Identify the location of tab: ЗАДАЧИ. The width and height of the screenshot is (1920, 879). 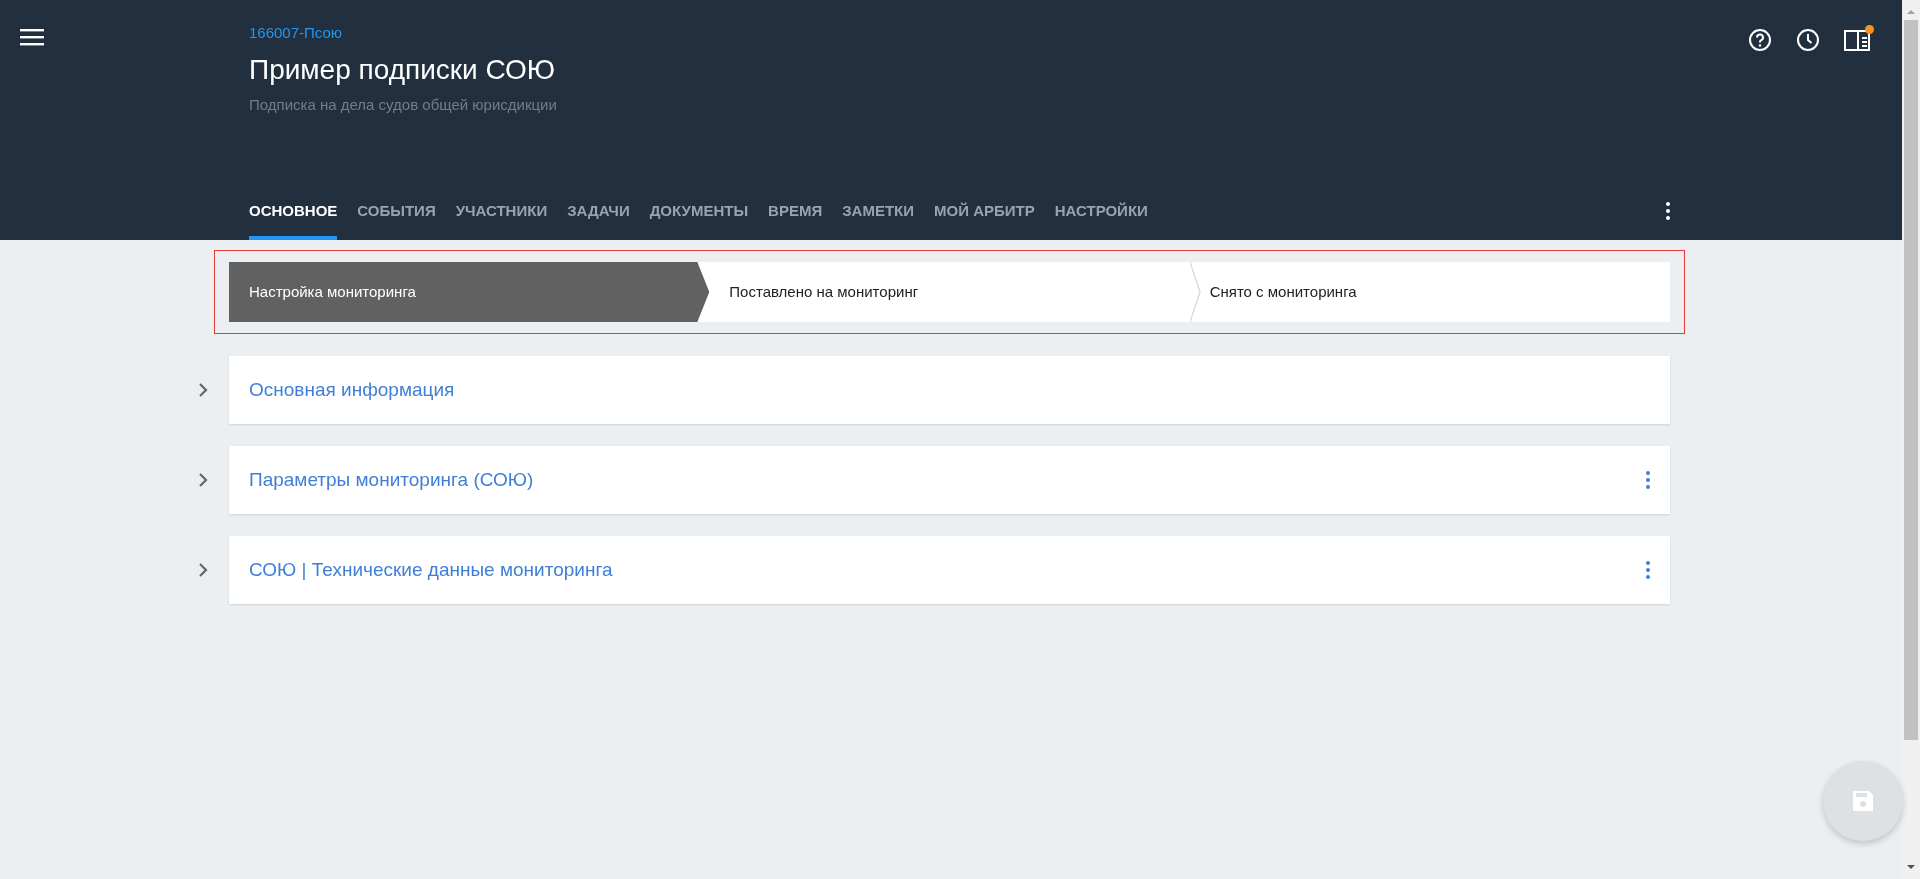
(598, 219).